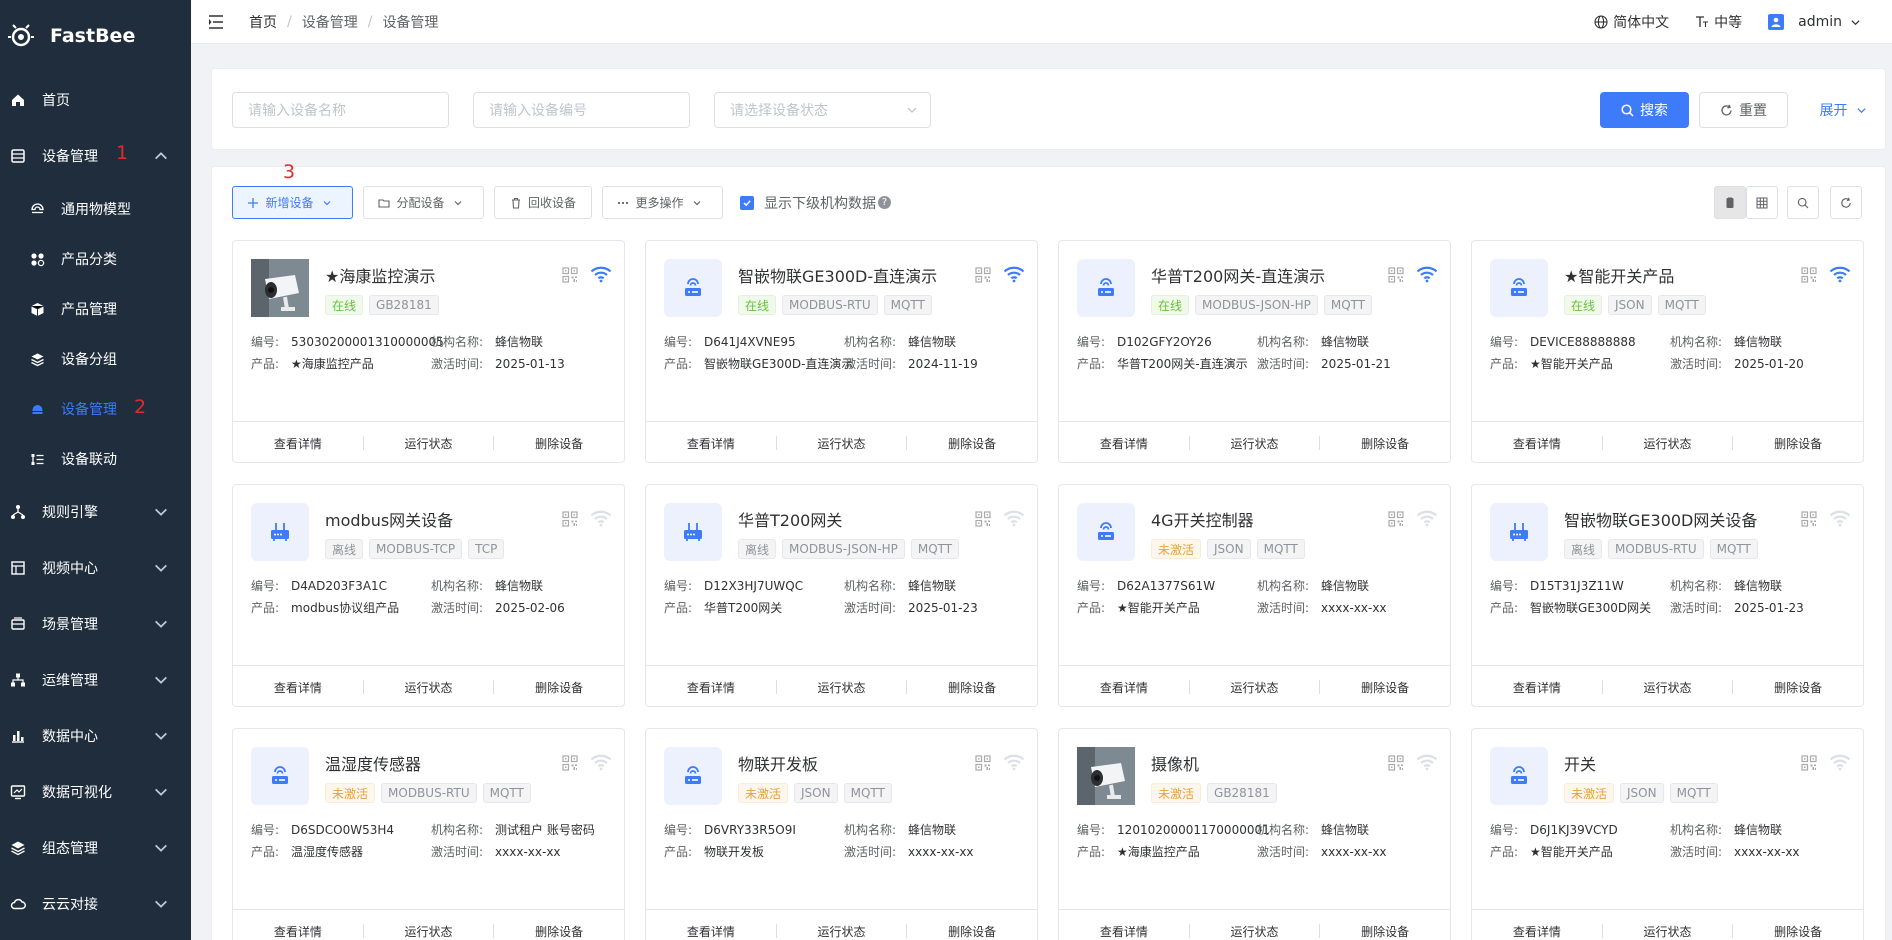  What do you see at coordinates (216, 22) in the screenshot?
I see `hamburger-icon` at bounding box center [216, 22].